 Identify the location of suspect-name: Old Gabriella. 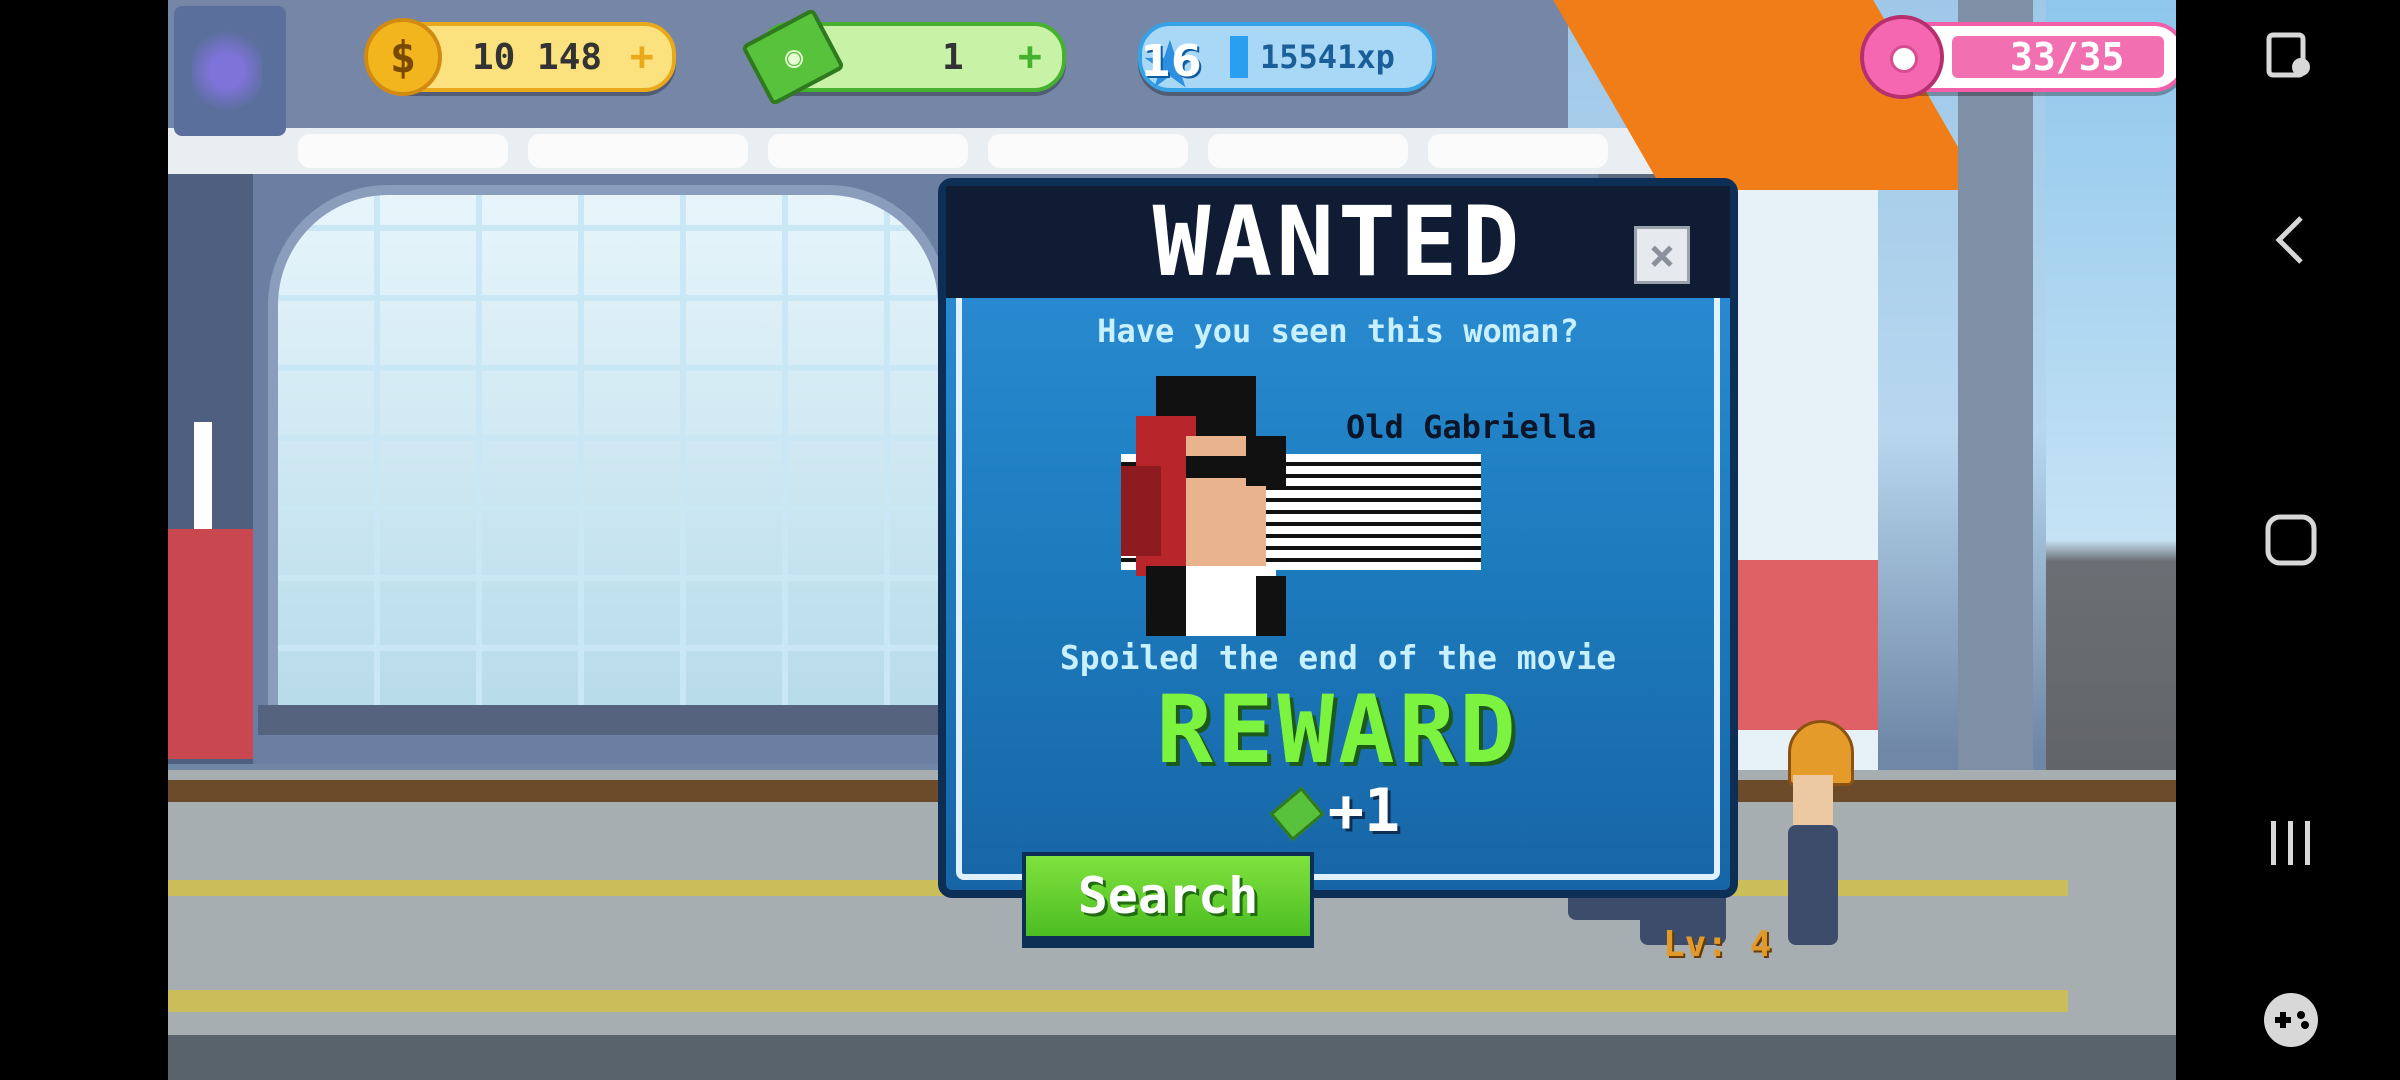
(1471, 427).